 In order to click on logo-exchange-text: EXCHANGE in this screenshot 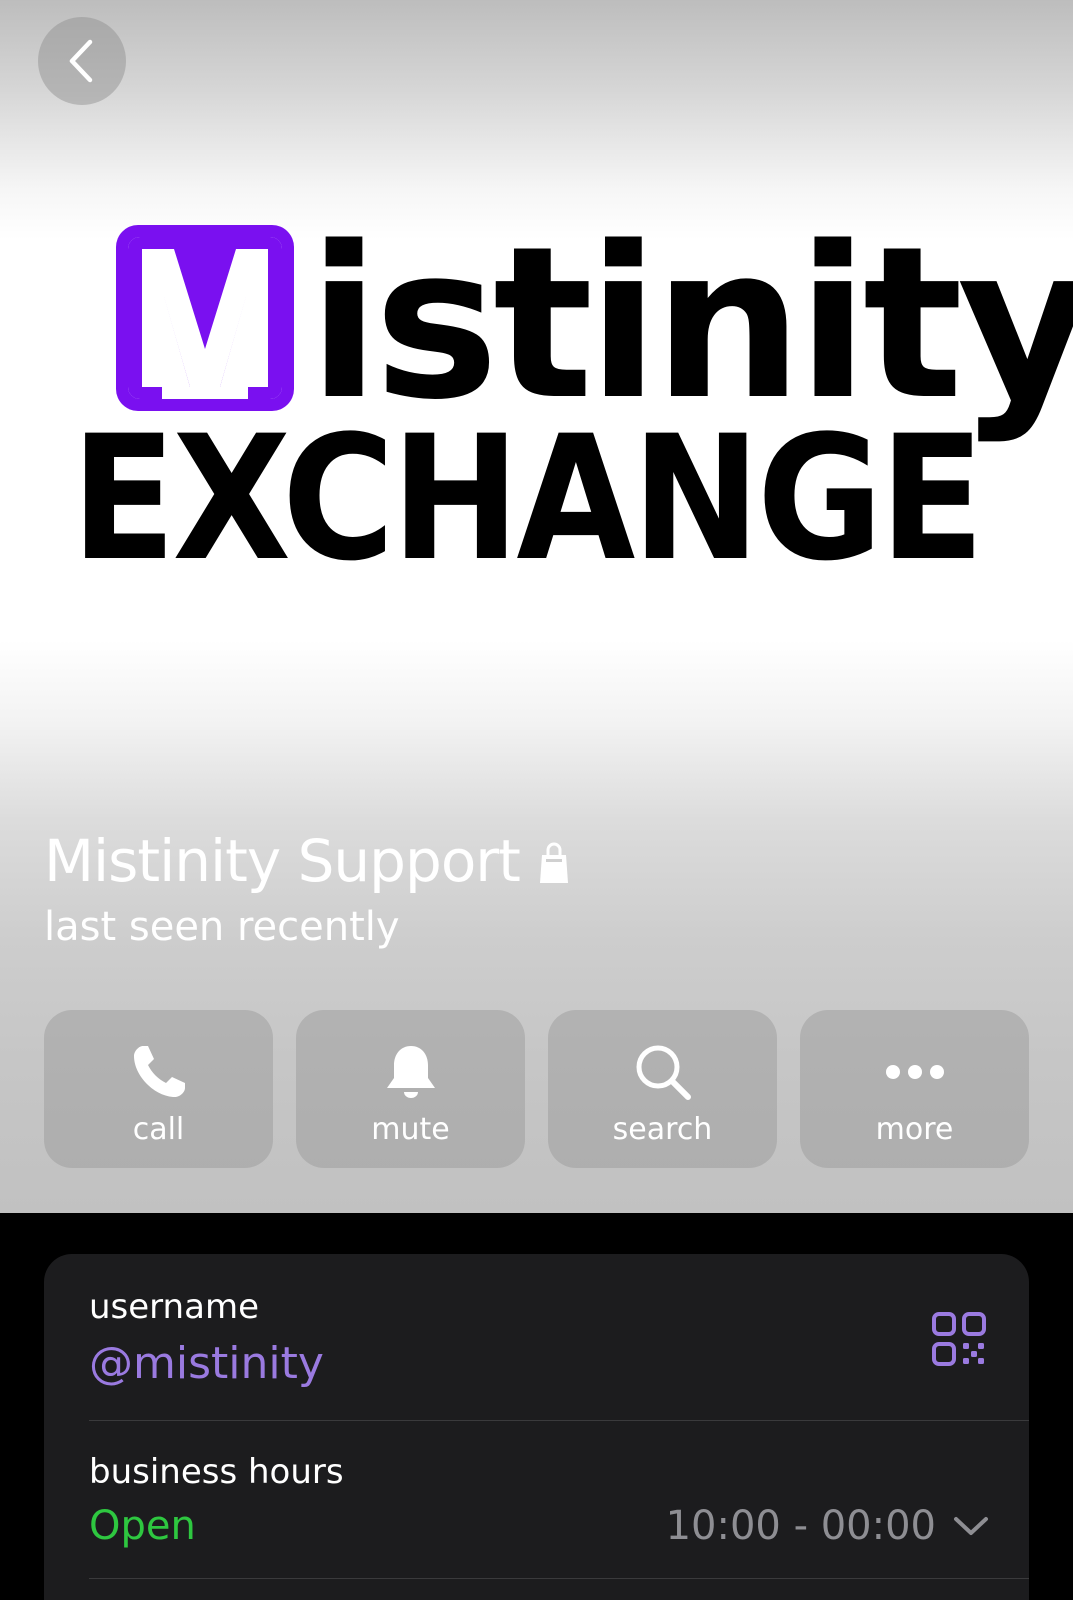, I will do `click(528, 505)`.